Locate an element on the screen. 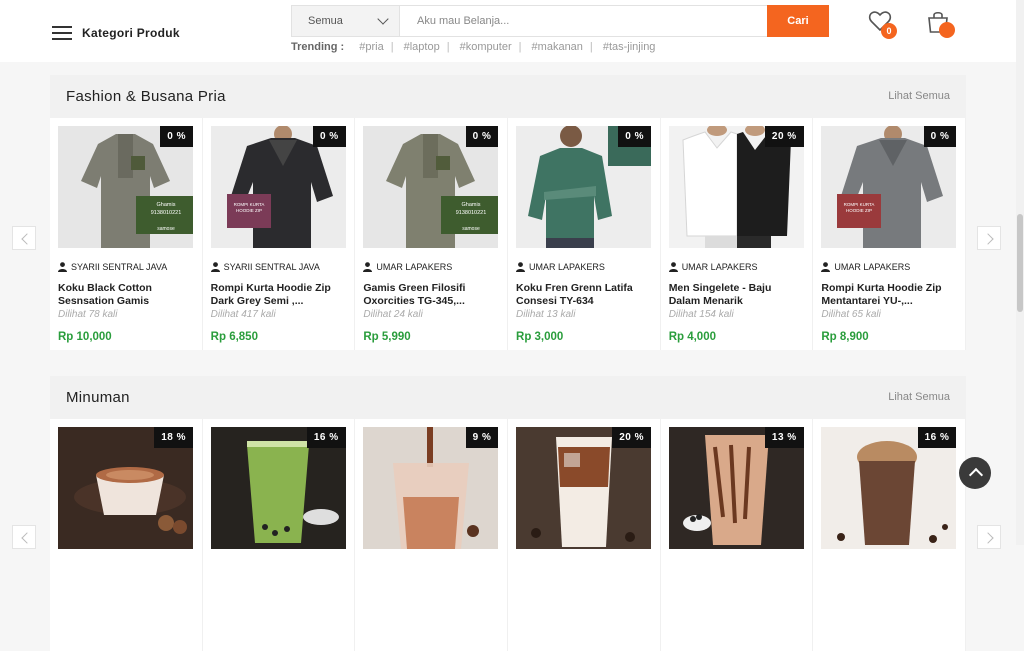 Image resolution: width=1024 pixels, height=651 pixels. trending-tag: #pria is located at coordinates (371, 47).